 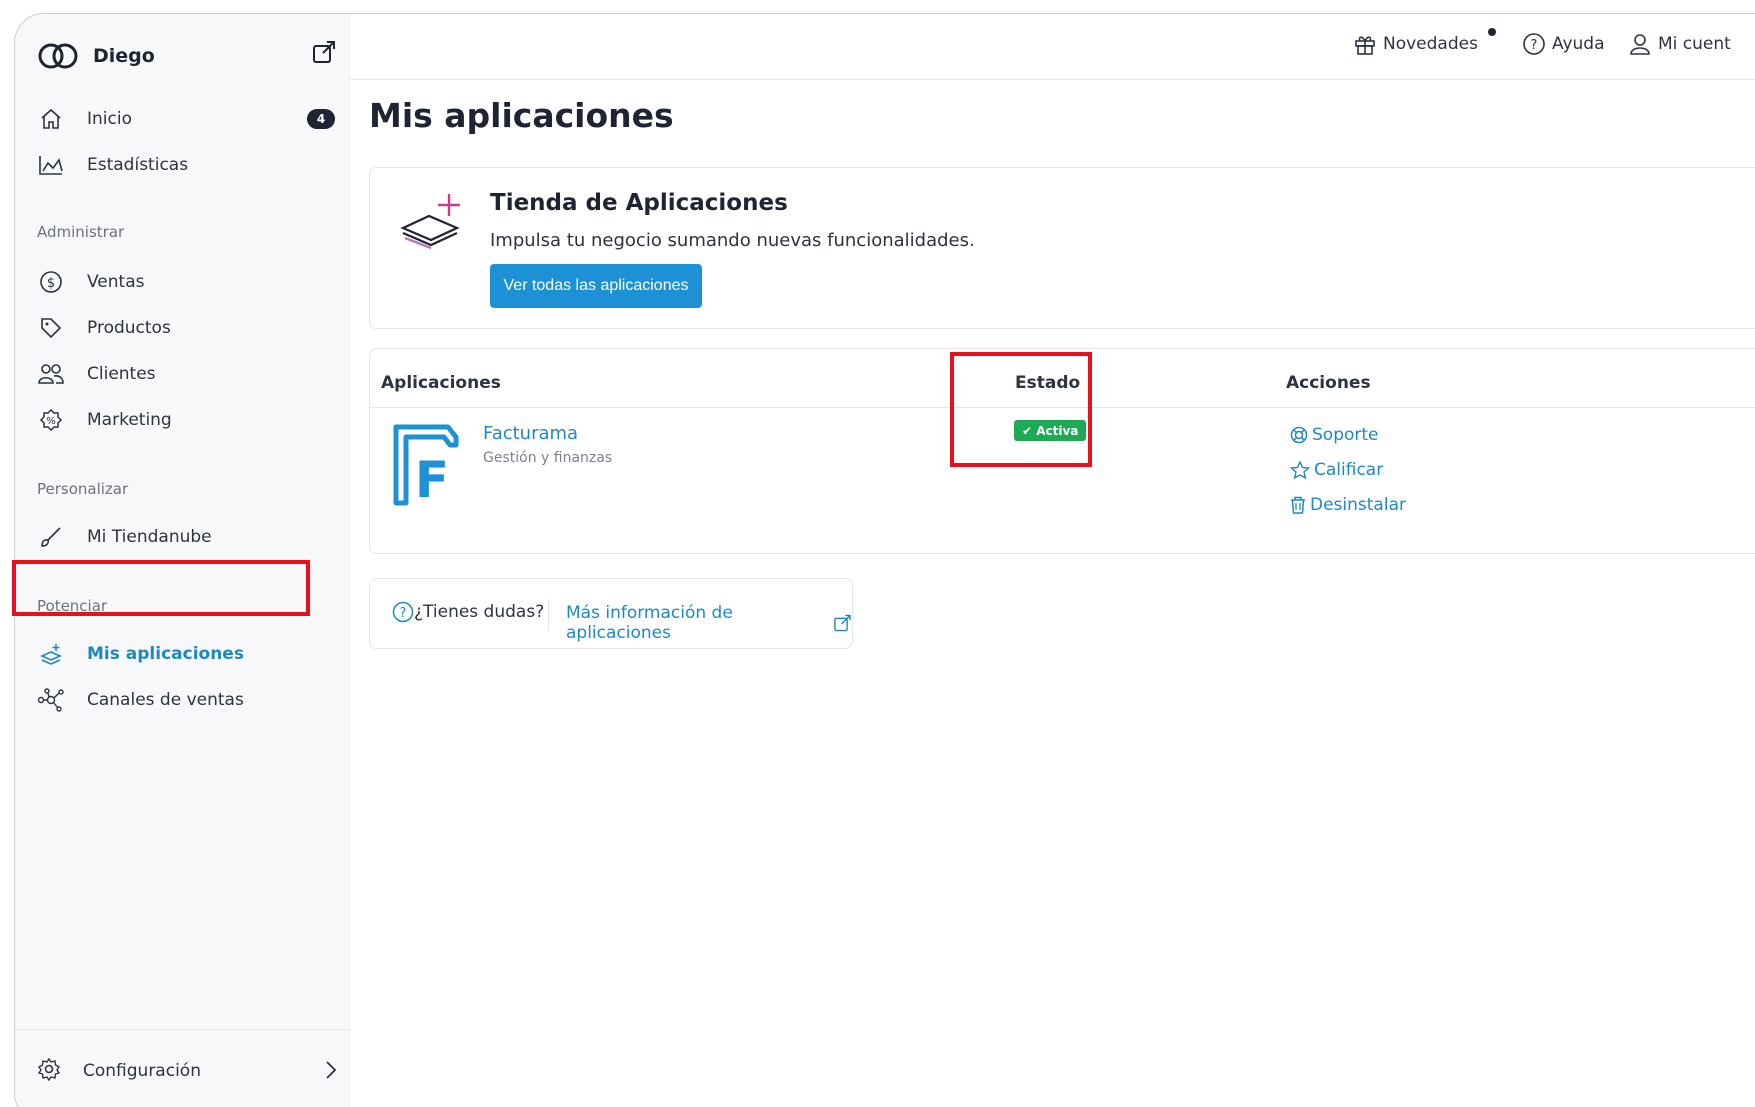 What do you see at coordinates (1328, 383) in the screenshot?
I see `column-header-acciones: Acciones` at bounding box center [1328, 383].